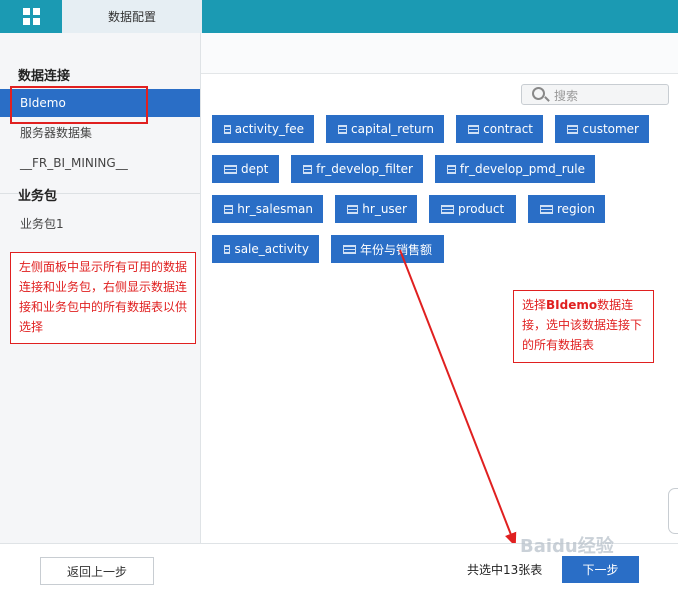 This screenshot has height=593, width=678. I want to click on back-button: 返回上一步, so click(97, 571).